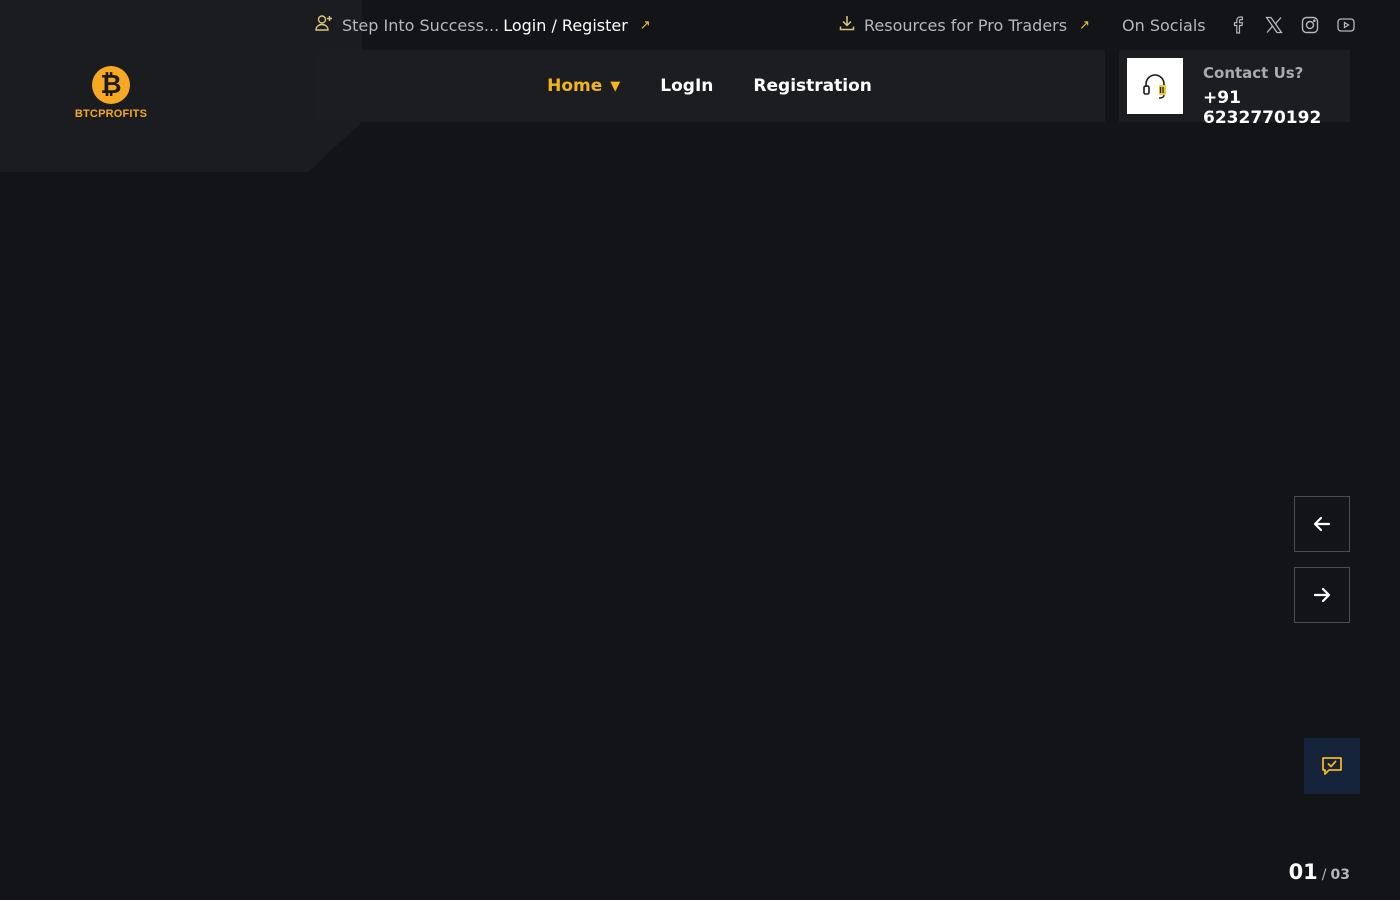  I want to click on contact-box: Contact Us? +91 6232770192, so click(1234, 89).